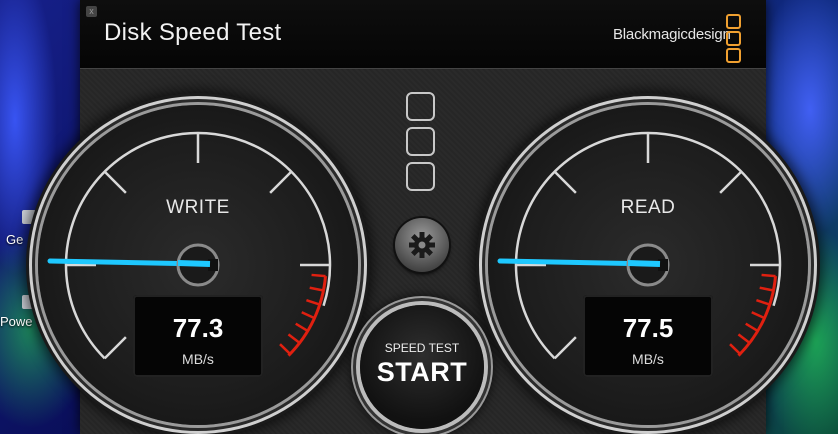 The width and height of the screenshot is (838, 434). I want to click on gear-icon, so click(422, 245).